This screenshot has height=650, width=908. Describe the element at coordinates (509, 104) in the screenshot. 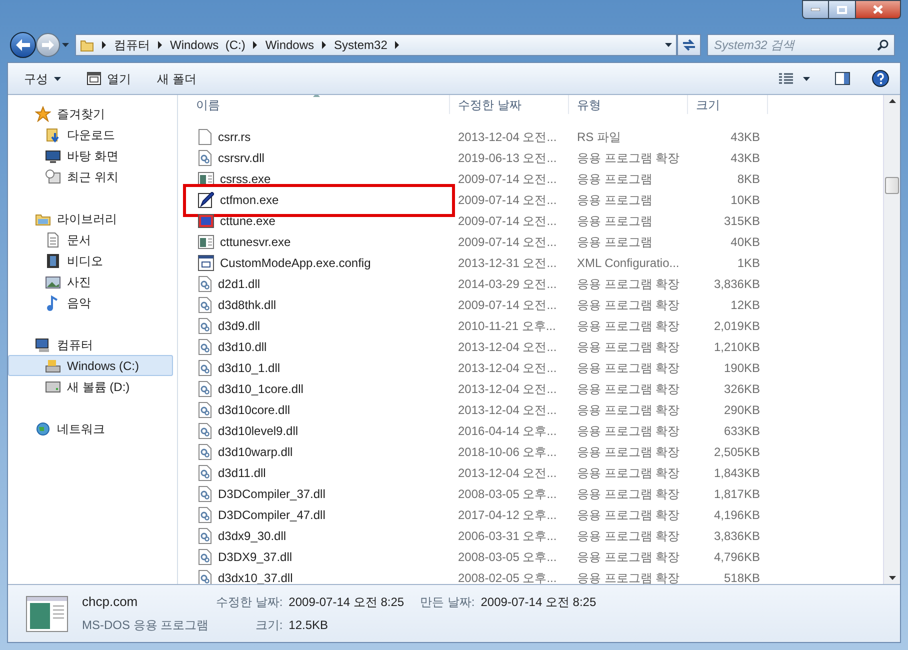

I see `column-header: 수정한 날짜` at that location.